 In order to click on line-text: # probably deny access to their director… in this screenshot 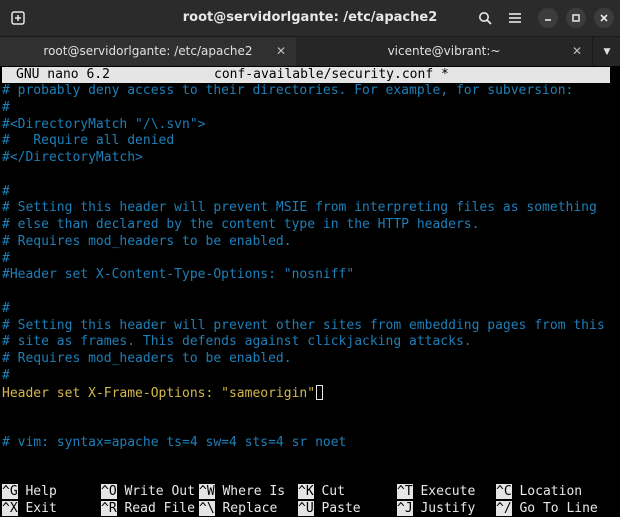, I will do `click(288, 90)`.